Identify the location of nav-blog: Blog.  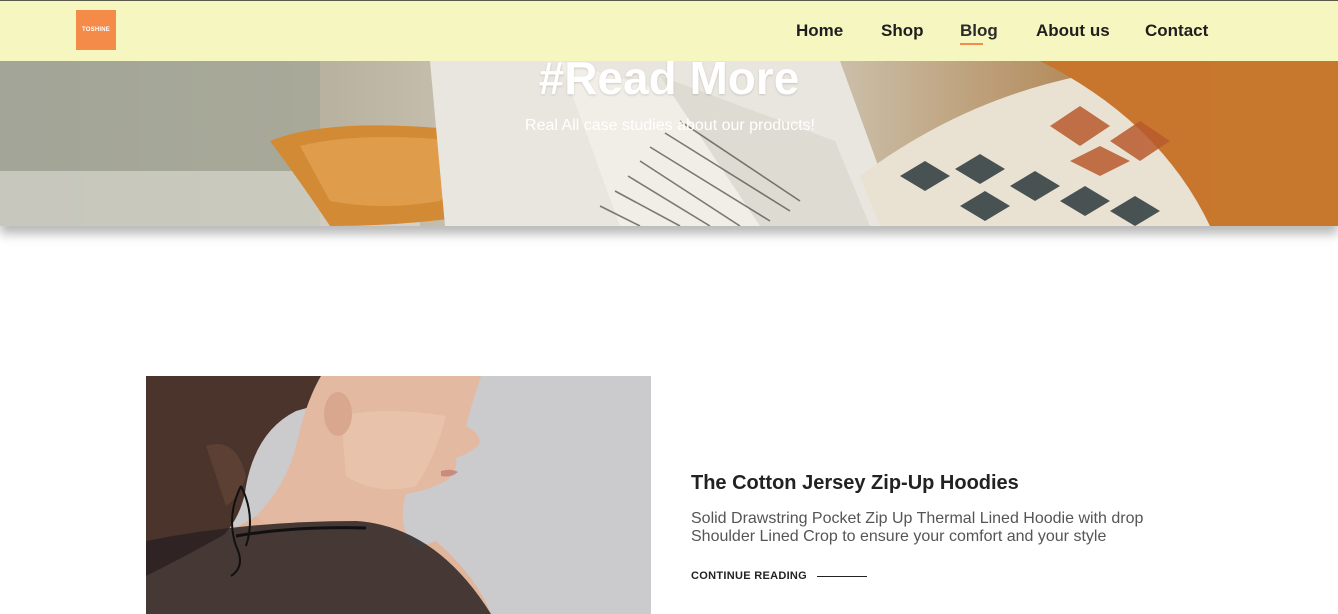
(979, 31).